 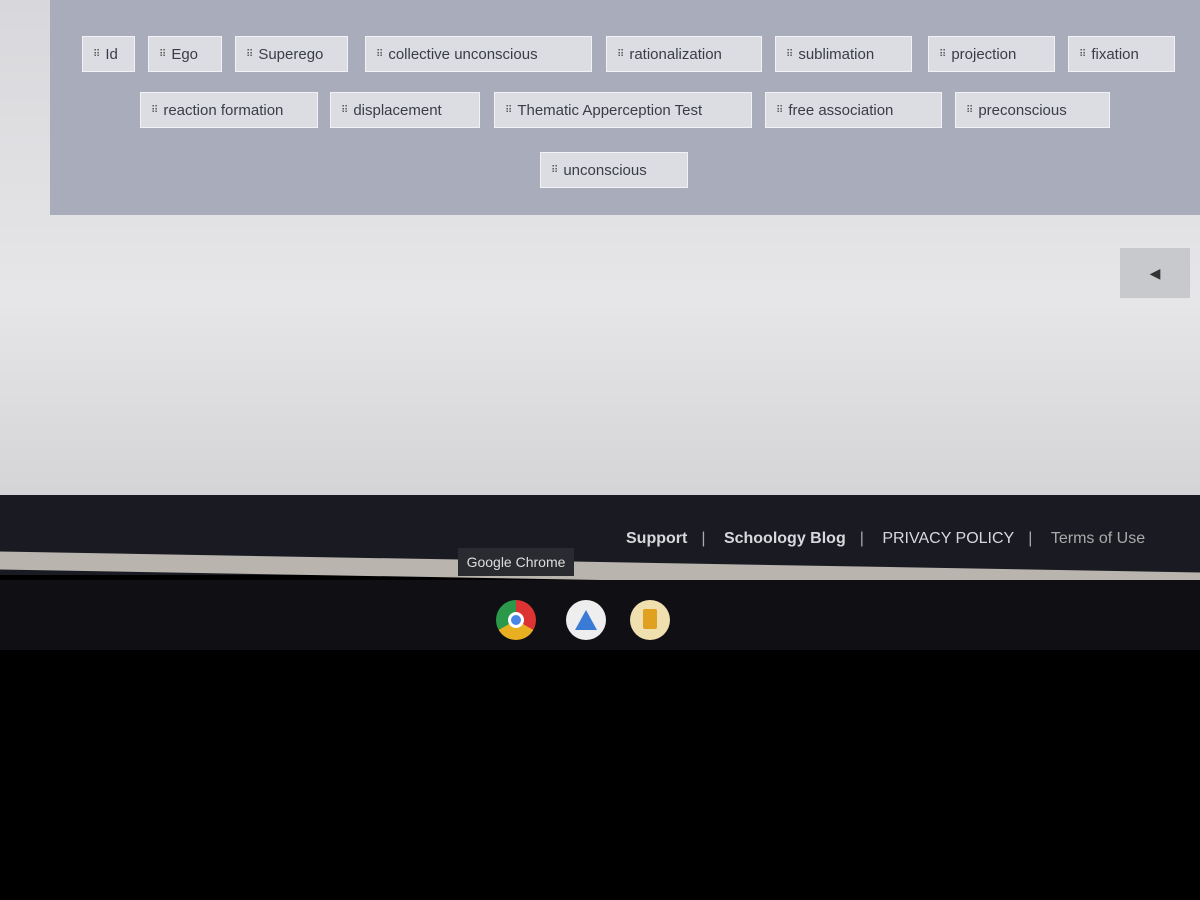 I want to click on google-slides-icon, so click(x=650, y=620).